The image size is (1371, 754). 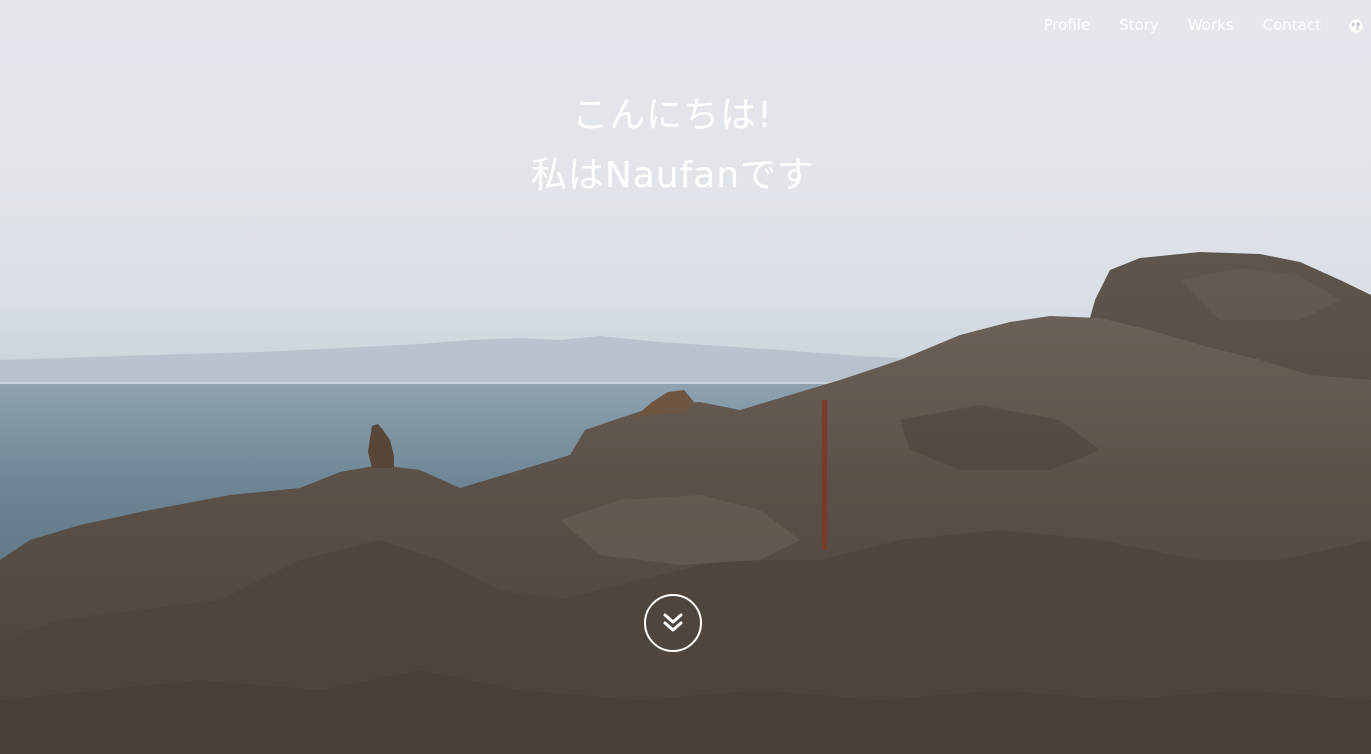 I want to click on scroll-down-button, so click(x=673, y=623).